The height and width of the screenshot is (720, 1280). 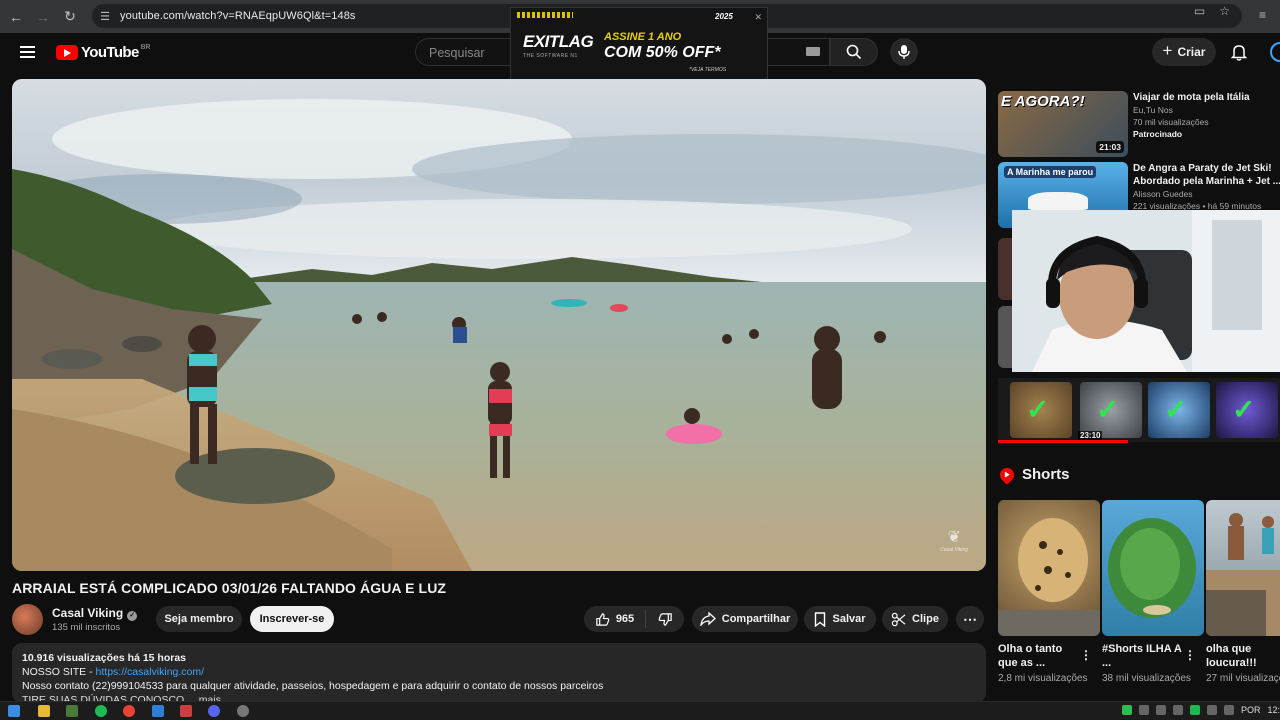 What do you see at coordinates (813, 51) in the screenshot?
I see `keyboard-icon` at bounding box center [813, 51].